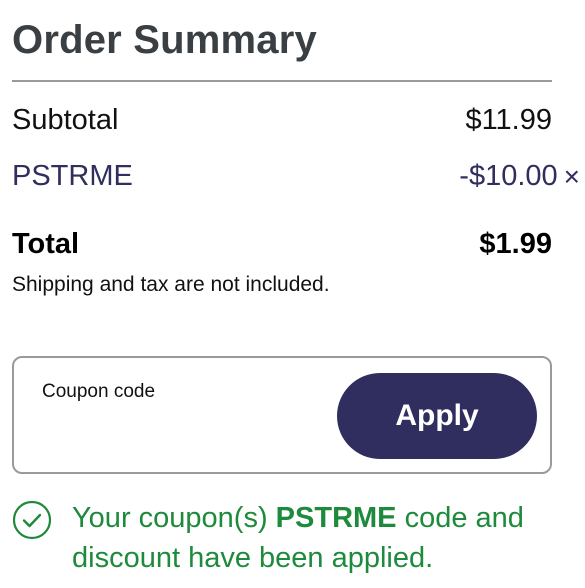 The image size is (585, 588). I want to click on applied-coupon-code: PSTRME, so click(72, 176).